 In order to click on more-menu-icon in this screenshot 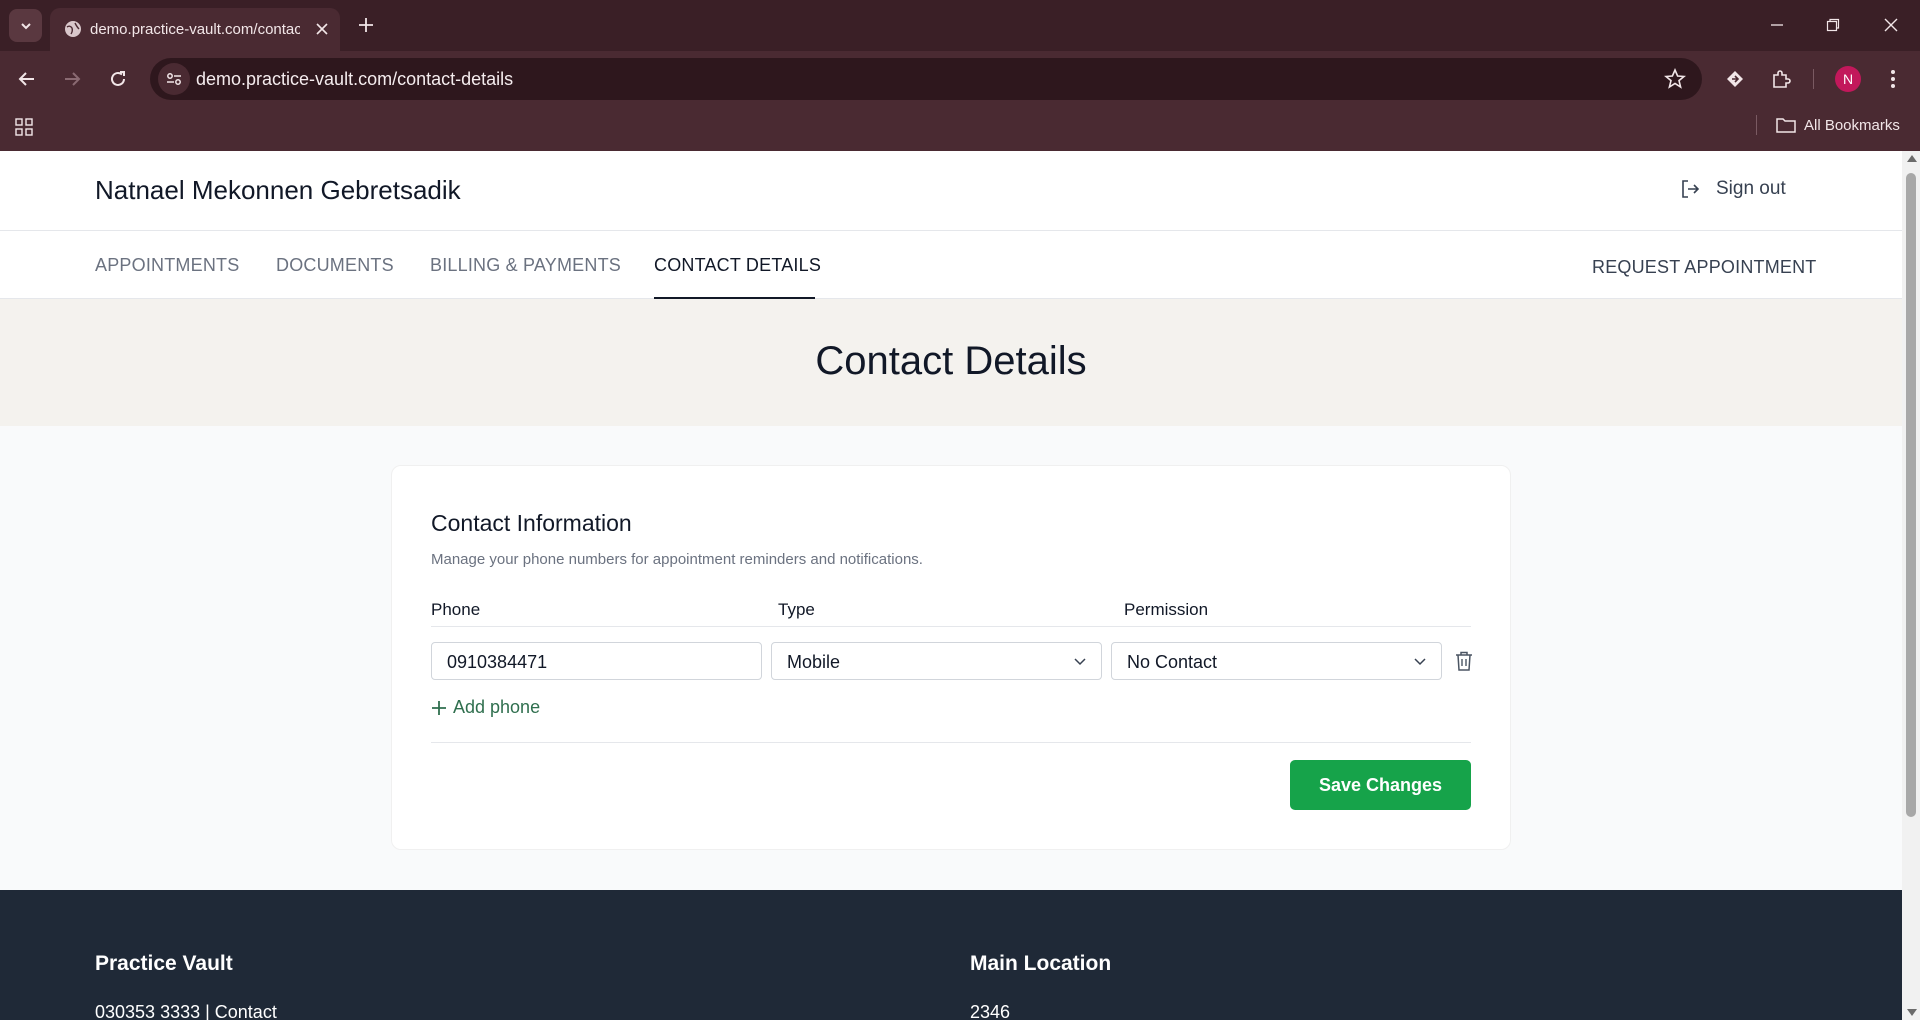, I will do `click(1893, 79)`.